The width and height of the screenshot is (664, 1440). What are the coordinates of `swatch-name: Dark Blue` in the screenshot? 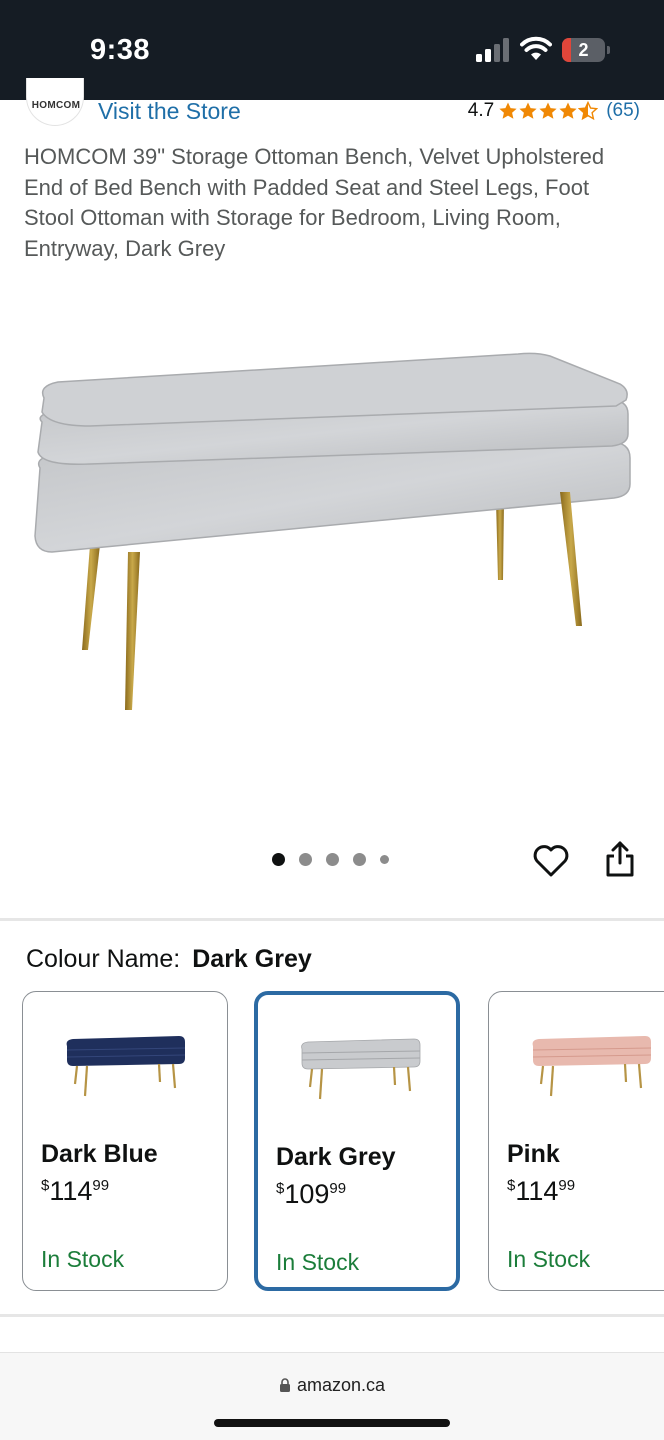 It's located at (99, 1154).